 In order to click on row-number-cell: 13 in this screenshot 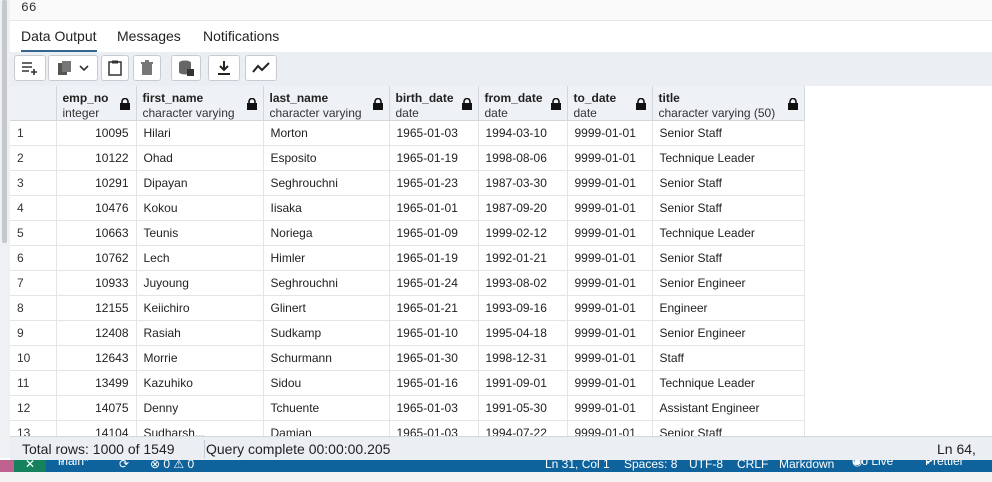, I will do `click(33, 428)`.